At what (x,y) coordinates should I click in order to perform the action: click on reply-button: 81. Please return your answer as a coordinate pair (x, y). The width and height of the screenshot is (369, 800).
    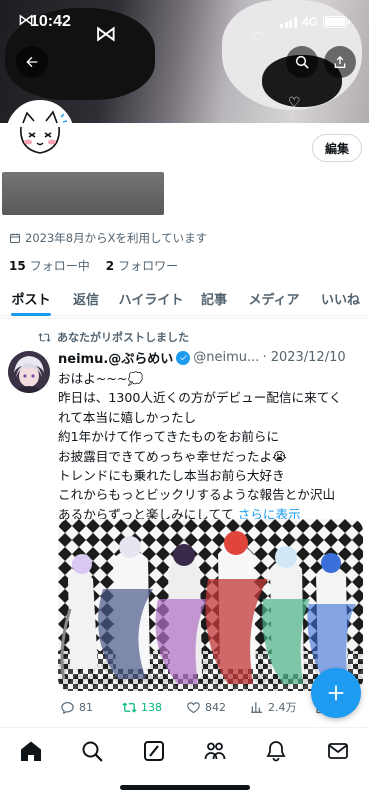
    Looking at the image, I should click on (91, 707).